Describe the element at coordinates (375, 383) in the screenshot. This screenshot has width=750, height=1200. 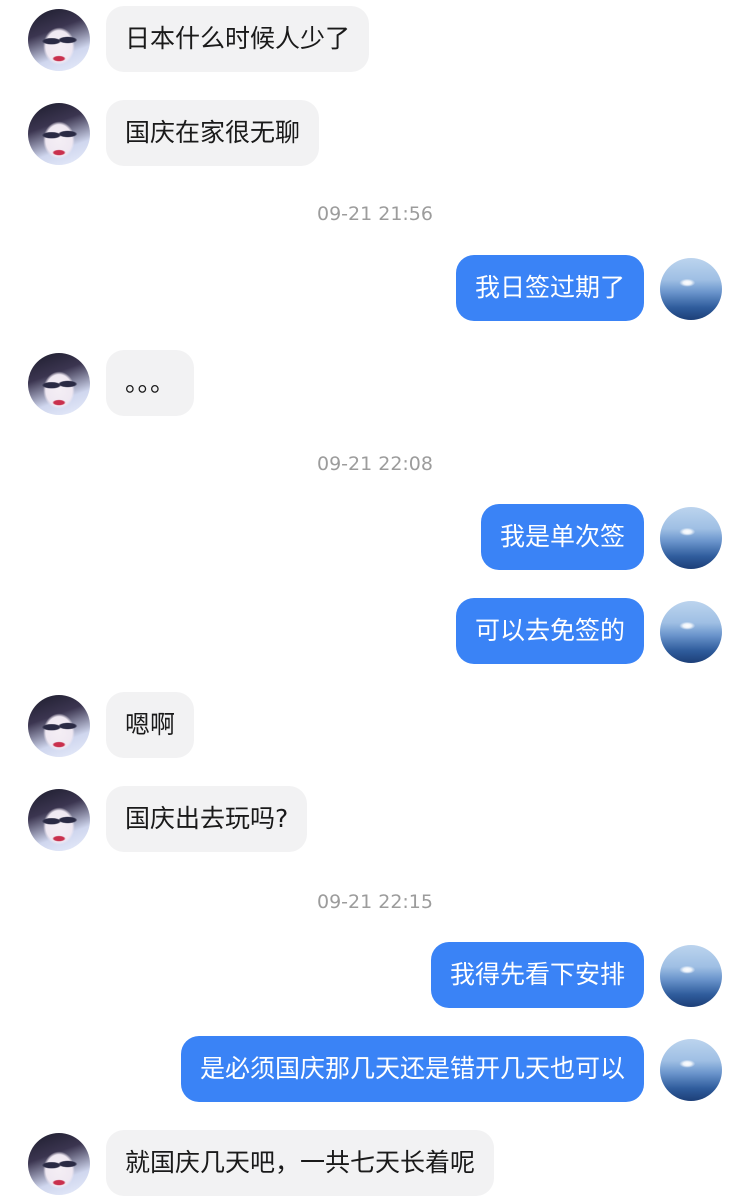
I see `incoming-message: 。。。` at that location.